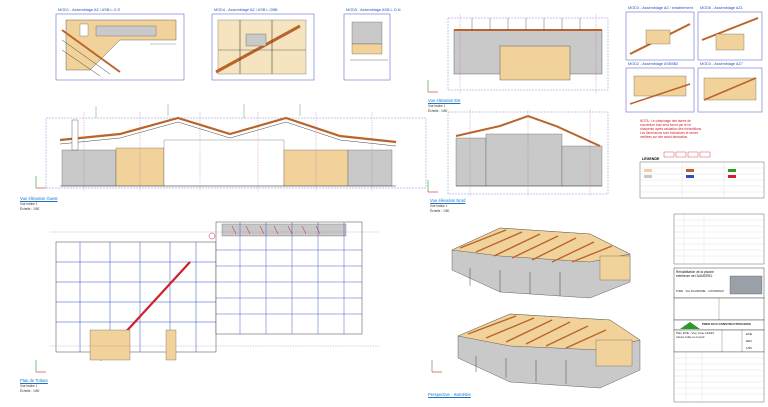  Describe the element at coordinates (215, 291) in the screenshot. I see `plan-toiture` at that location.